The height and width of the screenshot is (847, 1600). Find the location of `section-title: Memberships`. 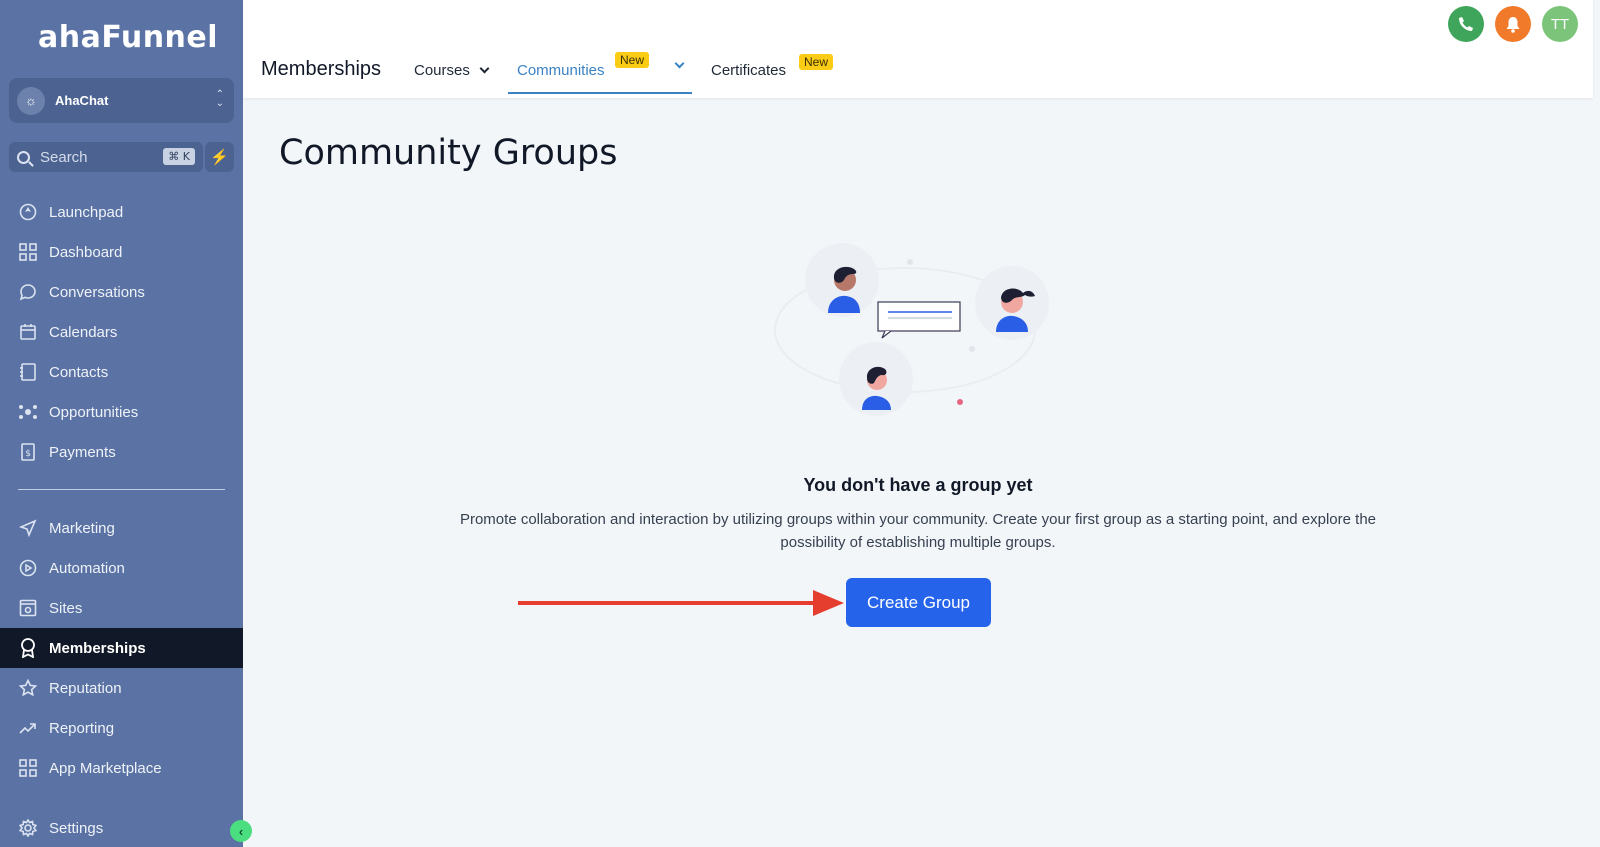

section-title: Memberships is located at coordinates (321, 69).